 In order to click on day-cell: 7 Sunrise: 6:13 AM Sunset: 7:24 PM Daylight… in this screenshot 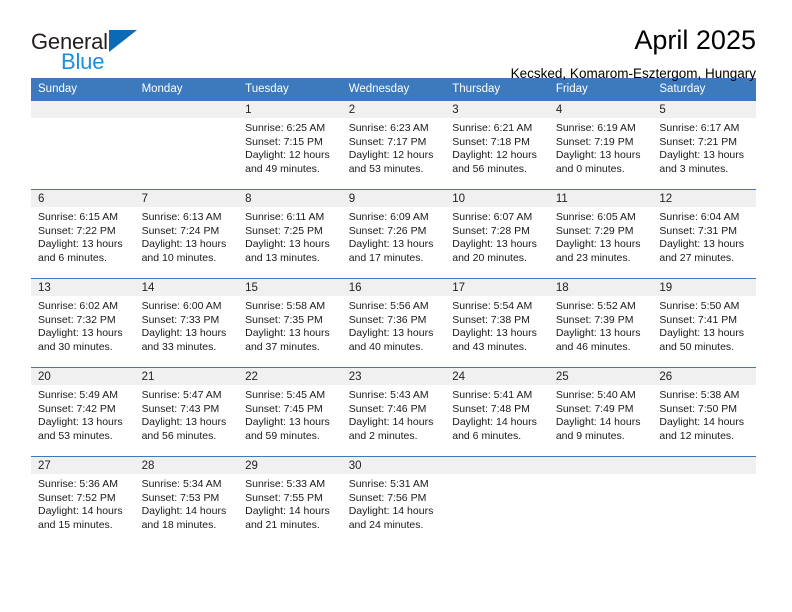, I will do `click(186, 233)`.